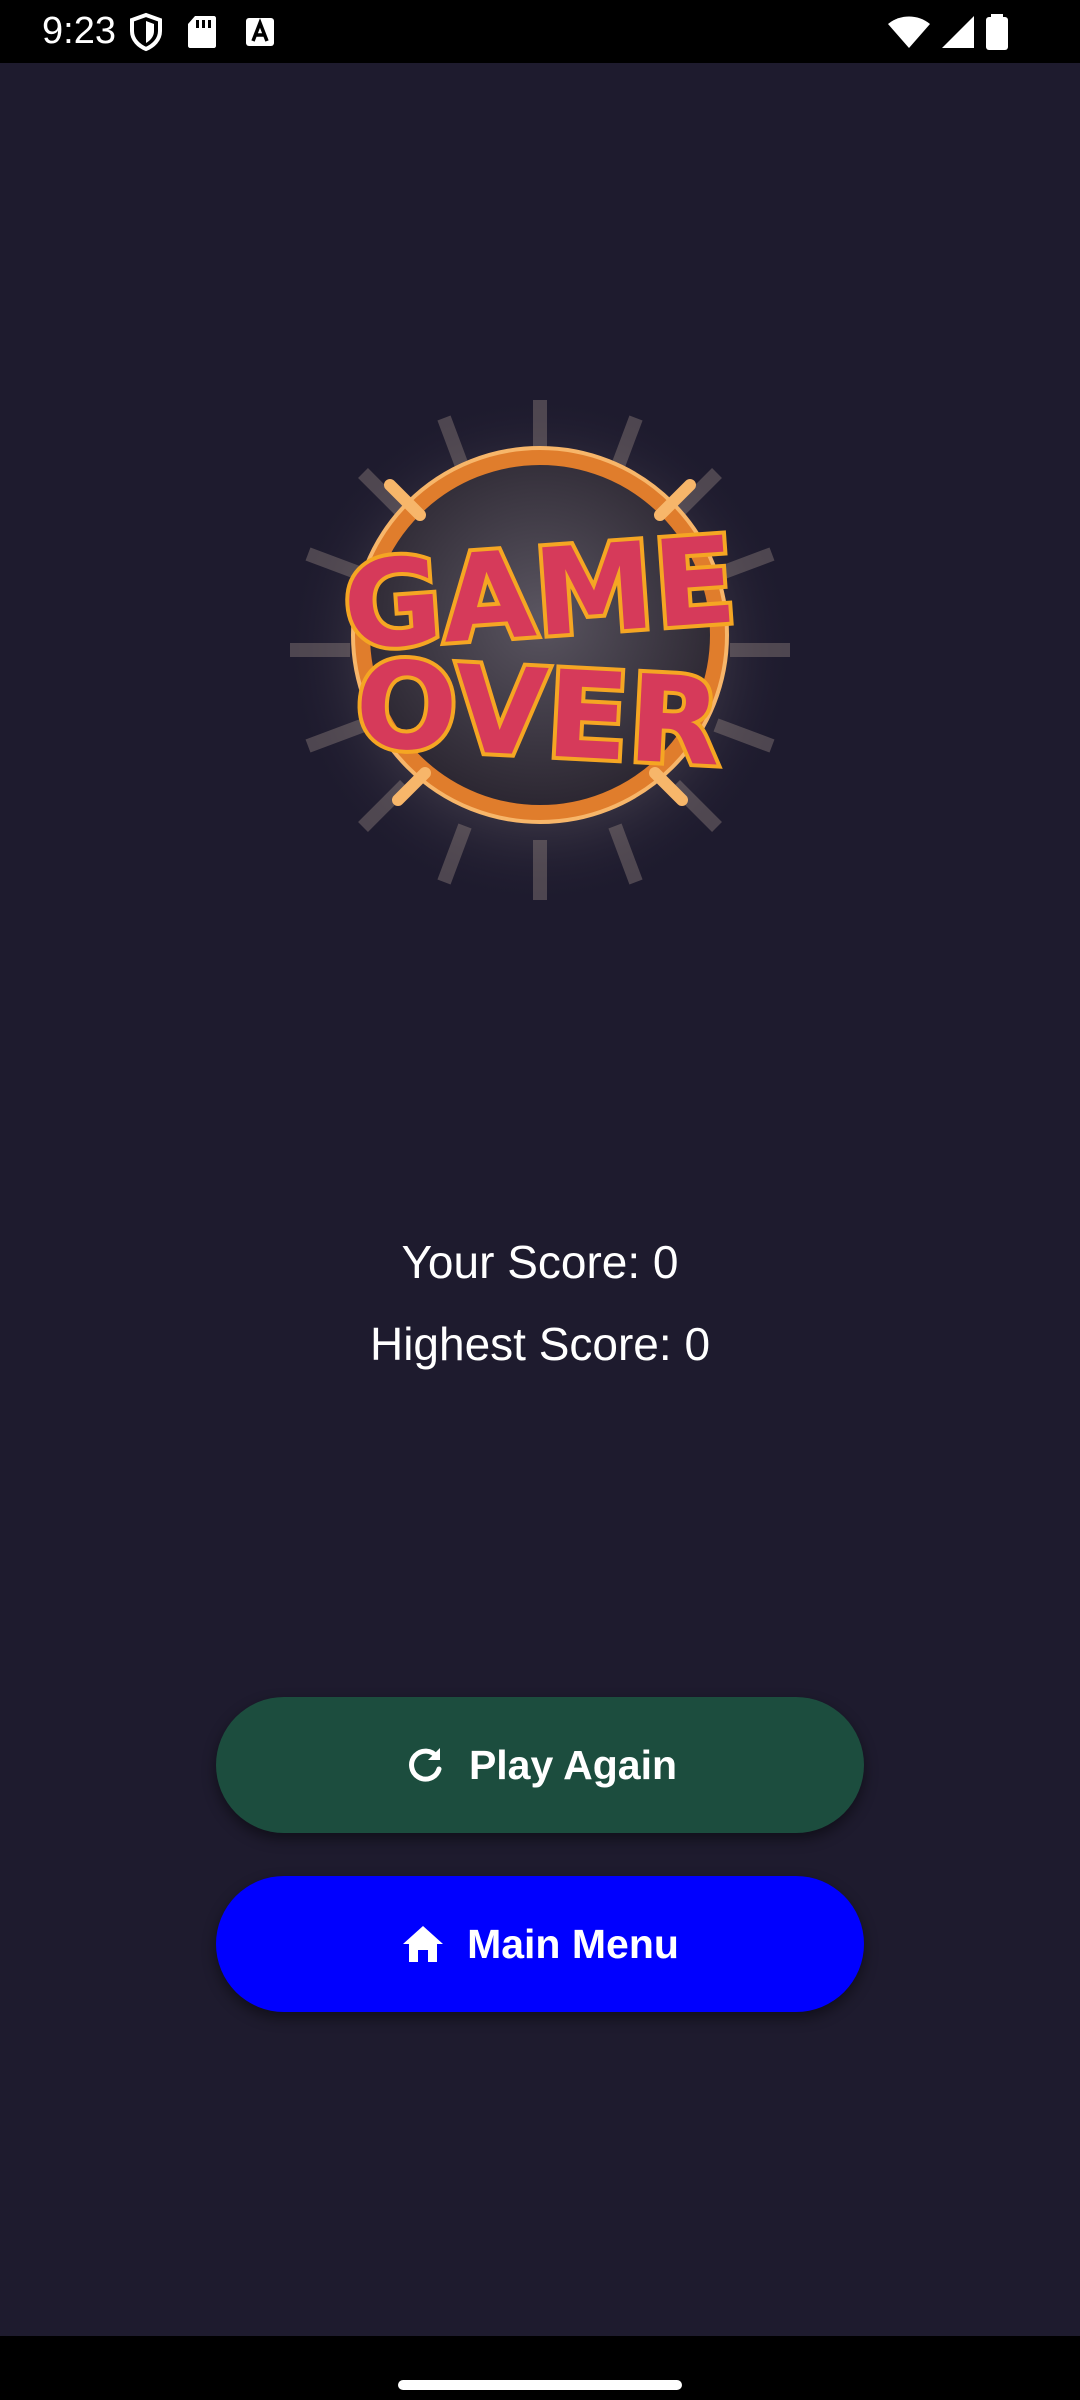 Image resolution: width=1080 pixels, height=2400 pixels. Describe the element at coordinates (958, 32) in the screenshot. I see `signal-icon` at that location.